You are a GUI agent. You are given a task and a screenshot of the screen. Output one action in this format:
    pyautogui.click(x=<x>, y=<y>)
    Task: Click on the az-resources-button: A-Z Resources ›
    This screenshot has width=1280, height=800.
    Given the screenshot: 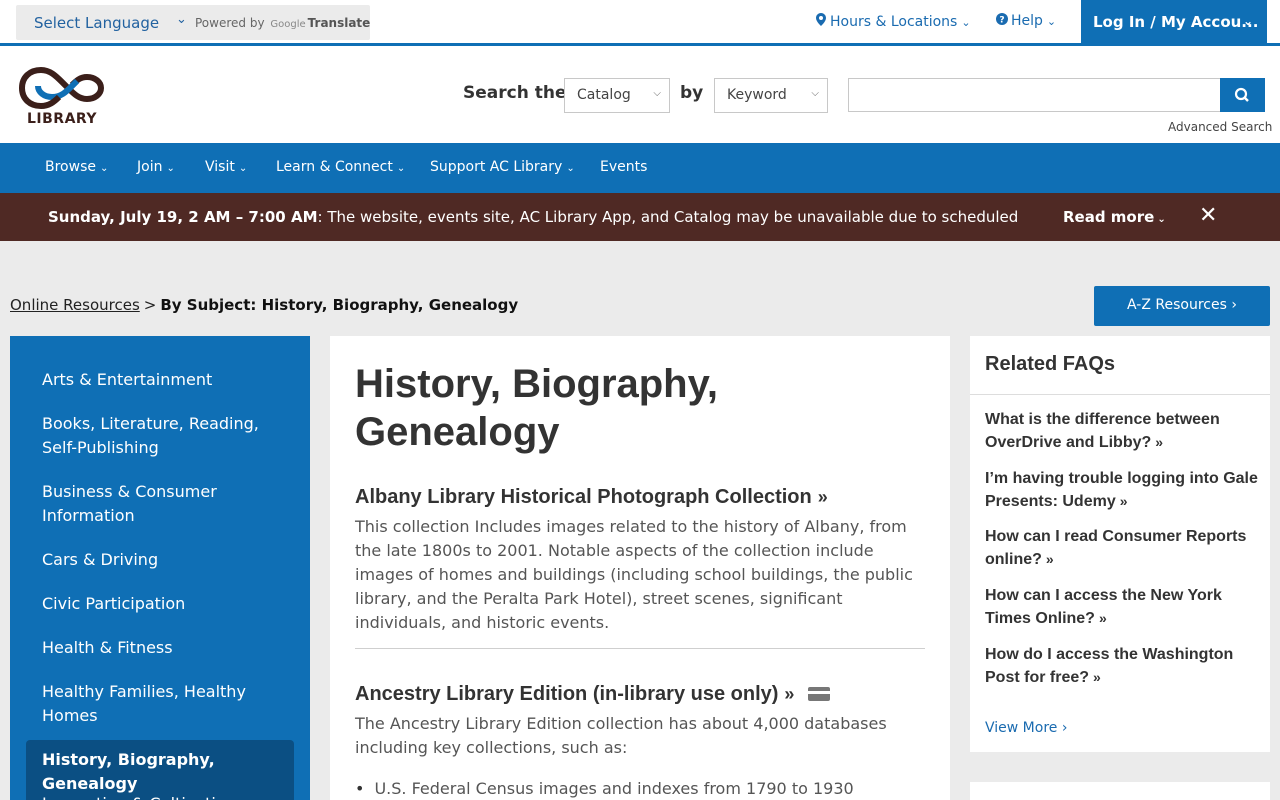 What is the action you would take?
    pyautogui.click(x=1182, y=306)
    